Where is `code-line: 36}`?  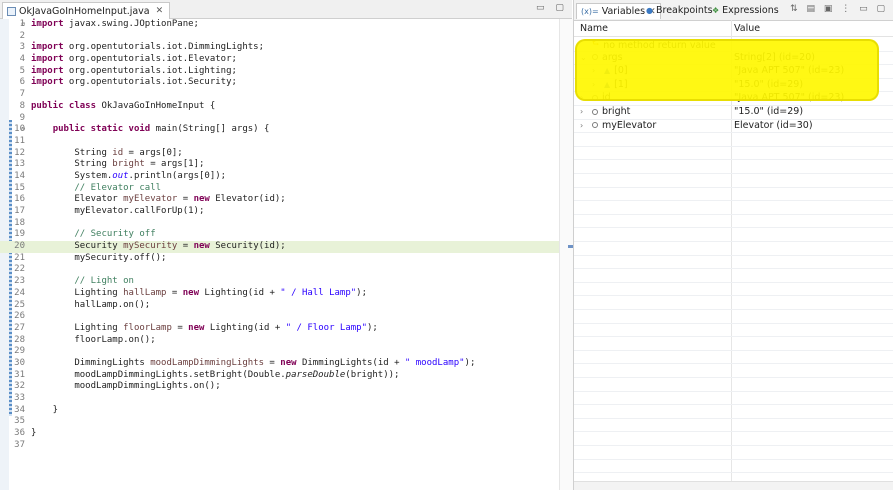 code-line: 36} is located at coordinates (280, 434).